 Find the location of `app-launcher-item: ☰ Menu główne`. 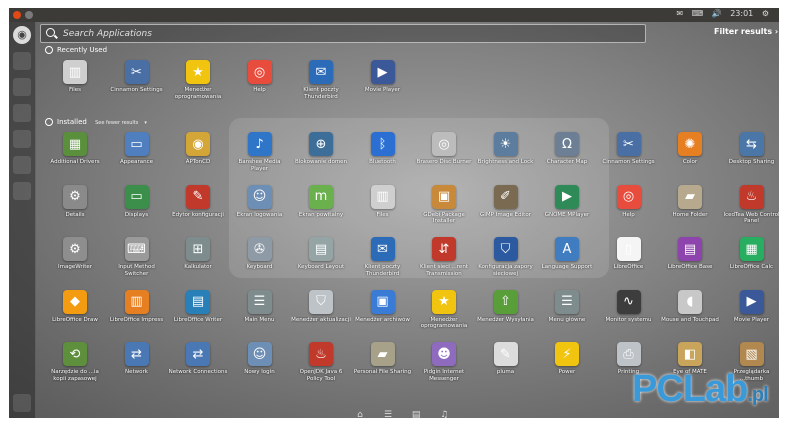

app-launcher-item: ☰ Menu główne is located at coordinates (567, 306).